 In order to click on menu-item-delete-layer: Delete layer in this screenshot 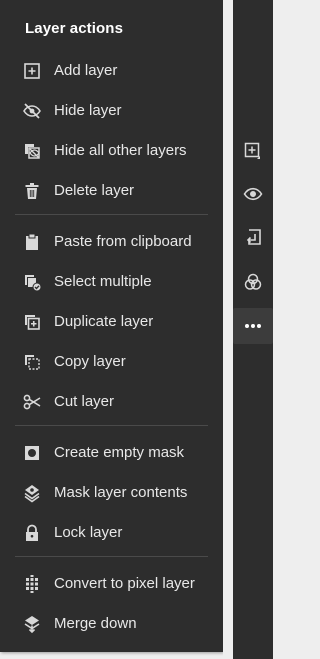, I will do `click(111, 191)`.